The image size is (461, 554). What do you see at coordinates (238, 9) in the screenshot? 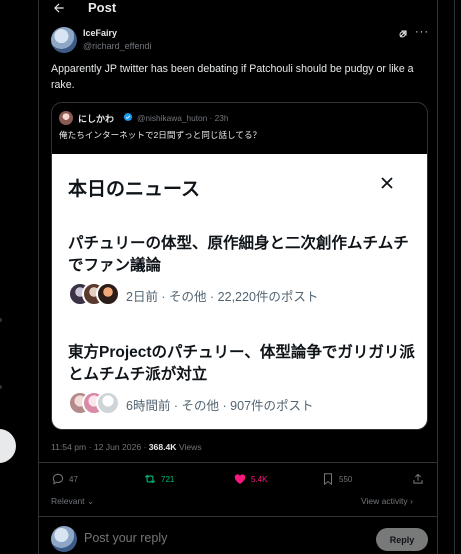
I see `post-header: Post` at bounding box center [238, 9].